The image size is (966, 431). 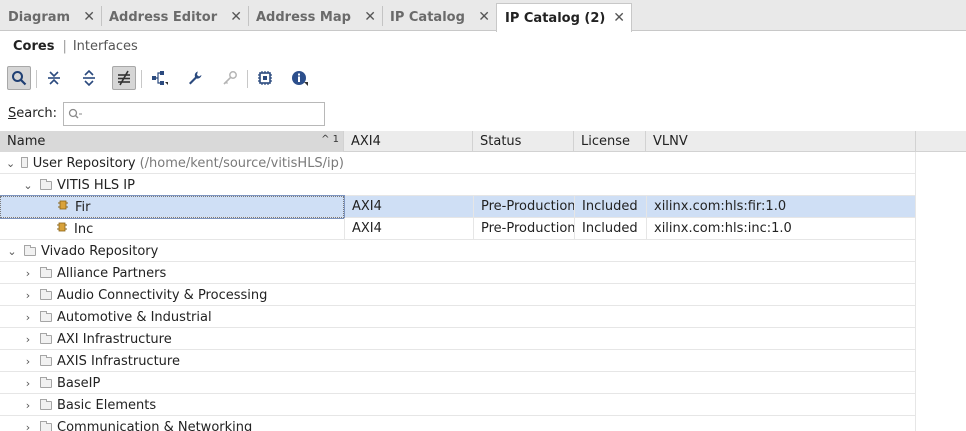 What do you see at coordinates (457, 273) in the screenshot?
I see `tree-row-alliance-partners: › Alliance Partners` at bounding box center [457, 273].